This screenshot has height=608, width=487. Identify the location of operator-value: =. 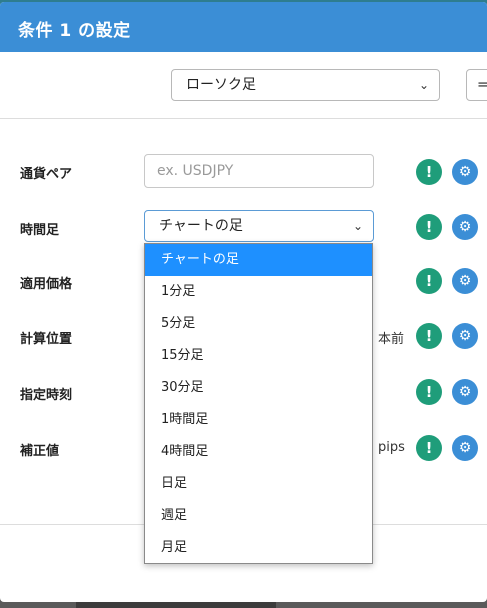
(482, 85).